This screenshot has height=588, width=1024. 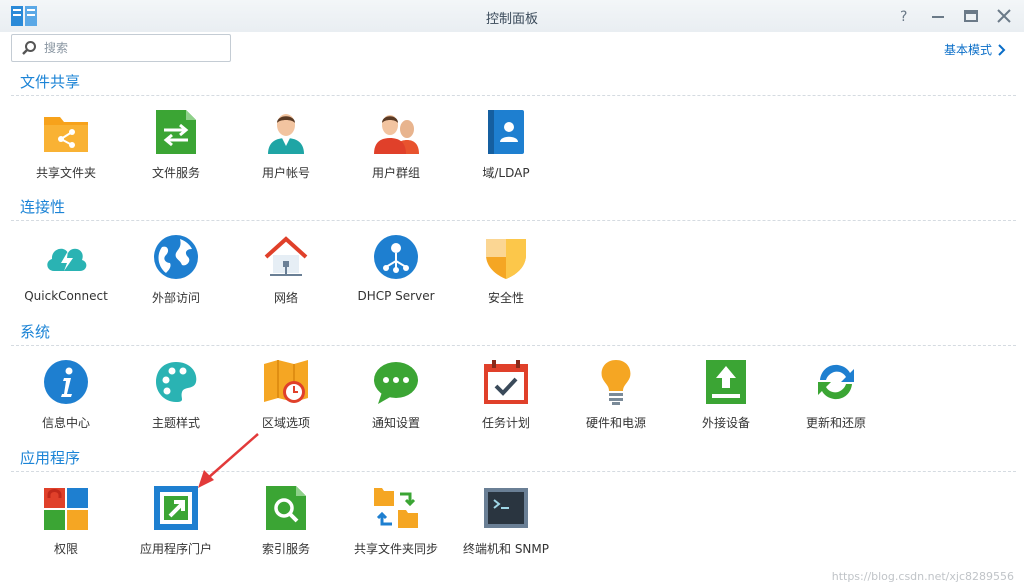 What do you see at coordinates (66, 296) in the screenshot?
I see `item-label: QuickConnect` at bounding box center [66, 296].